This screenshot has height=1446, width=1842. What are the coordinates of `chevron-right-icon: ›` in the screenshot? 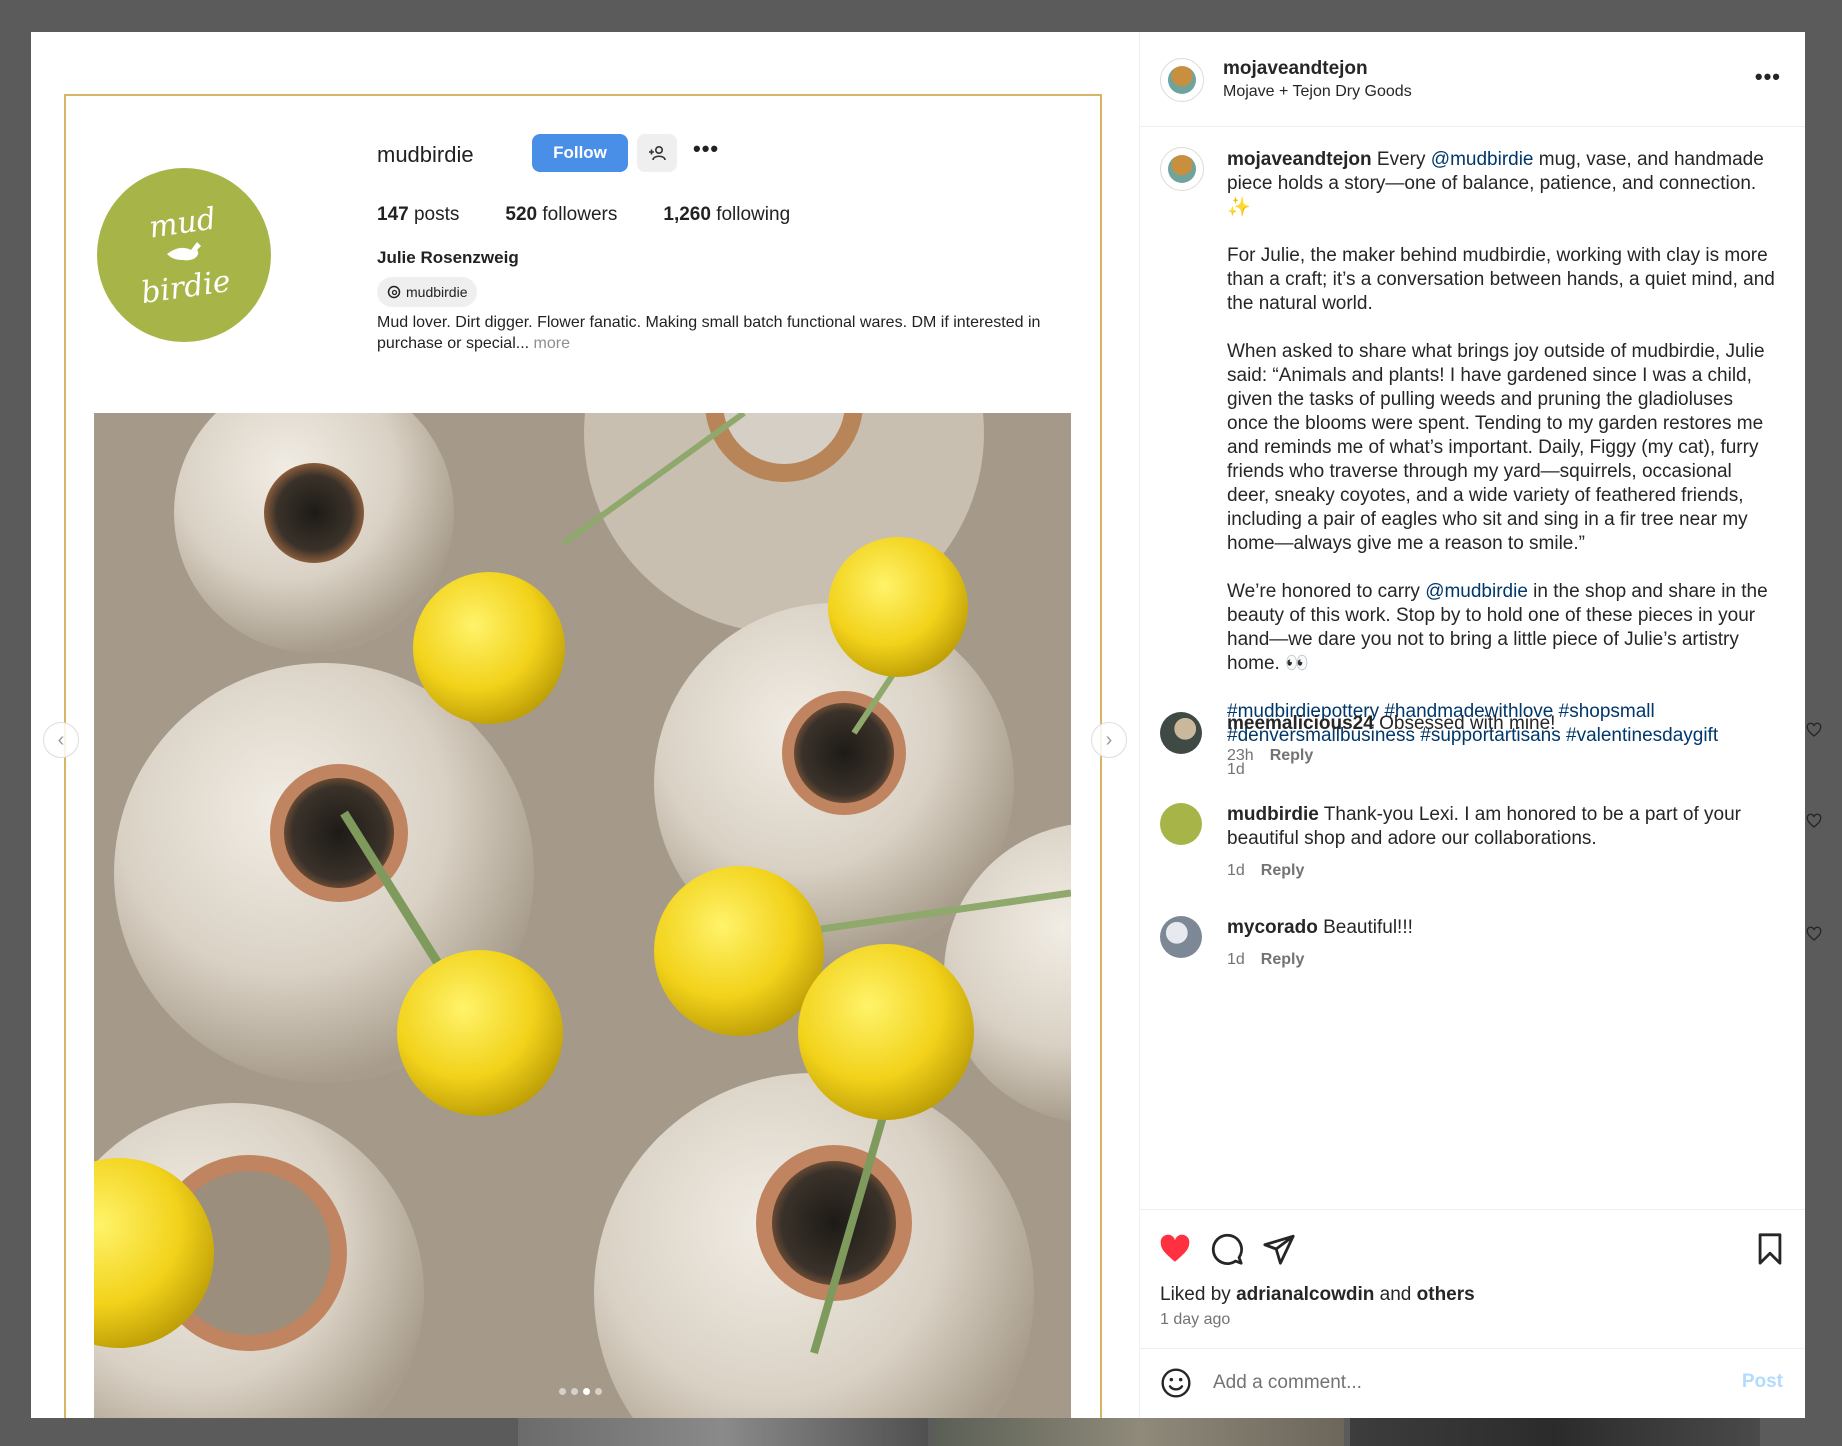 It's located at (1109, 739).